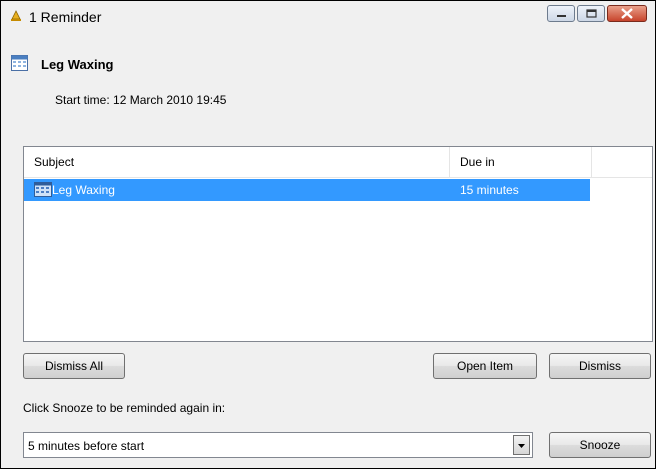  Describe the element at coordinates (16, 15) in the screenshot. I see `reminder-bell-icon` at that location.